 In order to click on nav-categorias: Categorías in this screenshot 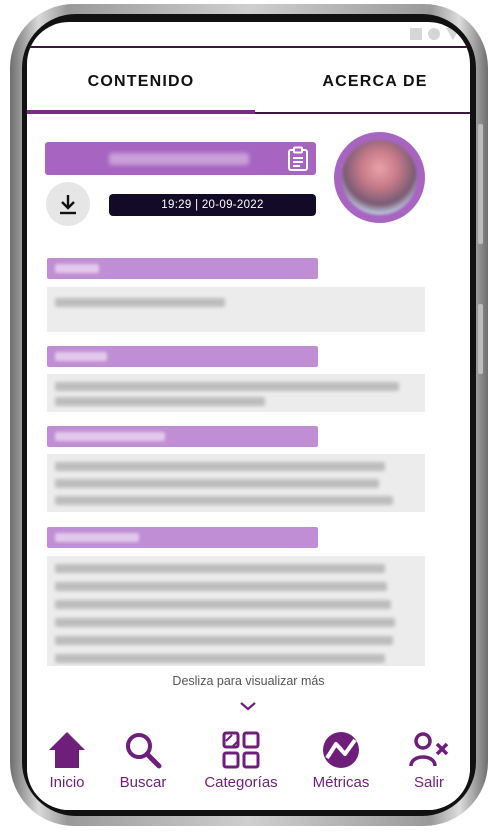, I will do `click(241, 760)`.